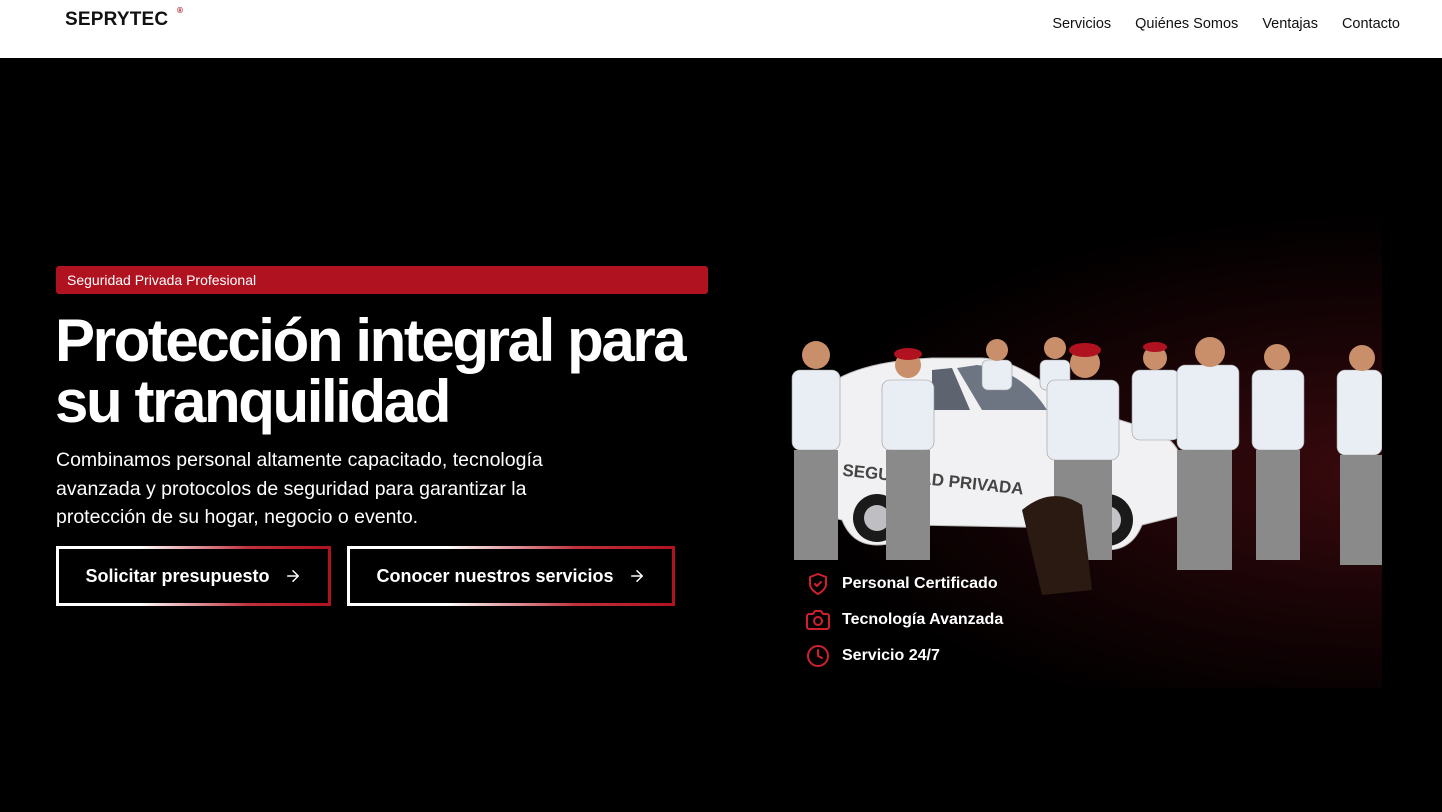 The height and width of the screenshot is (812, 1442). I want to click on nav-link-servicios: Servicios, so click(1081, 24).